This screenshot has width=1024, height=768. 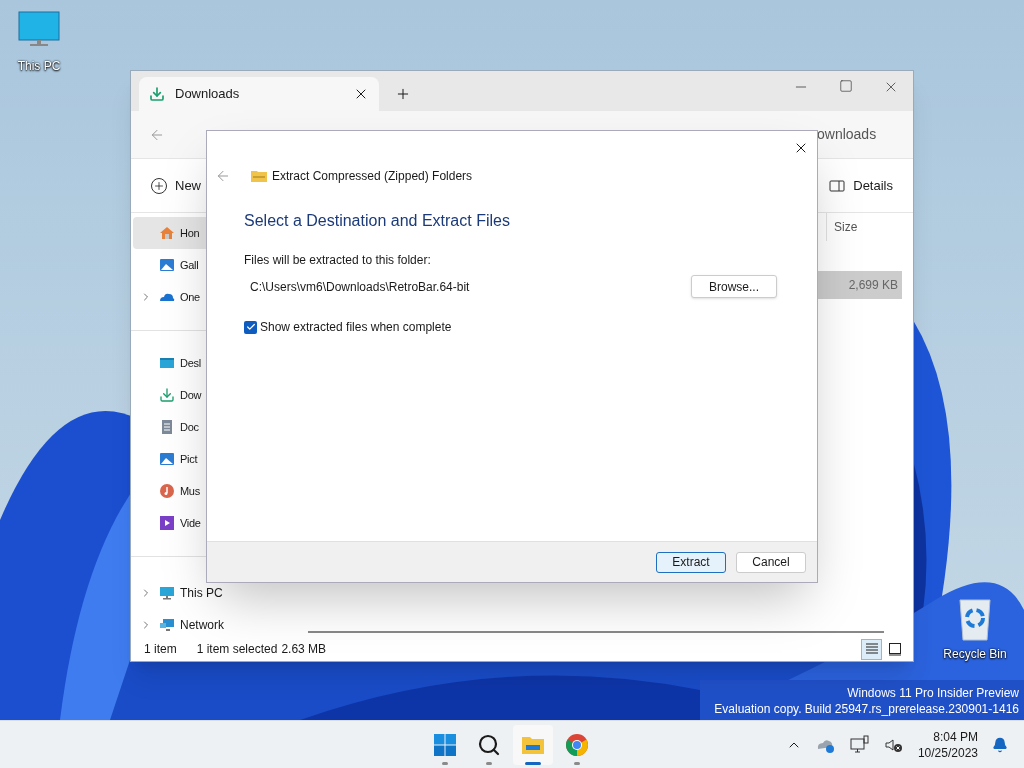 I want to click on clock-time: 8:04 PM, so click(x=955, y=736).